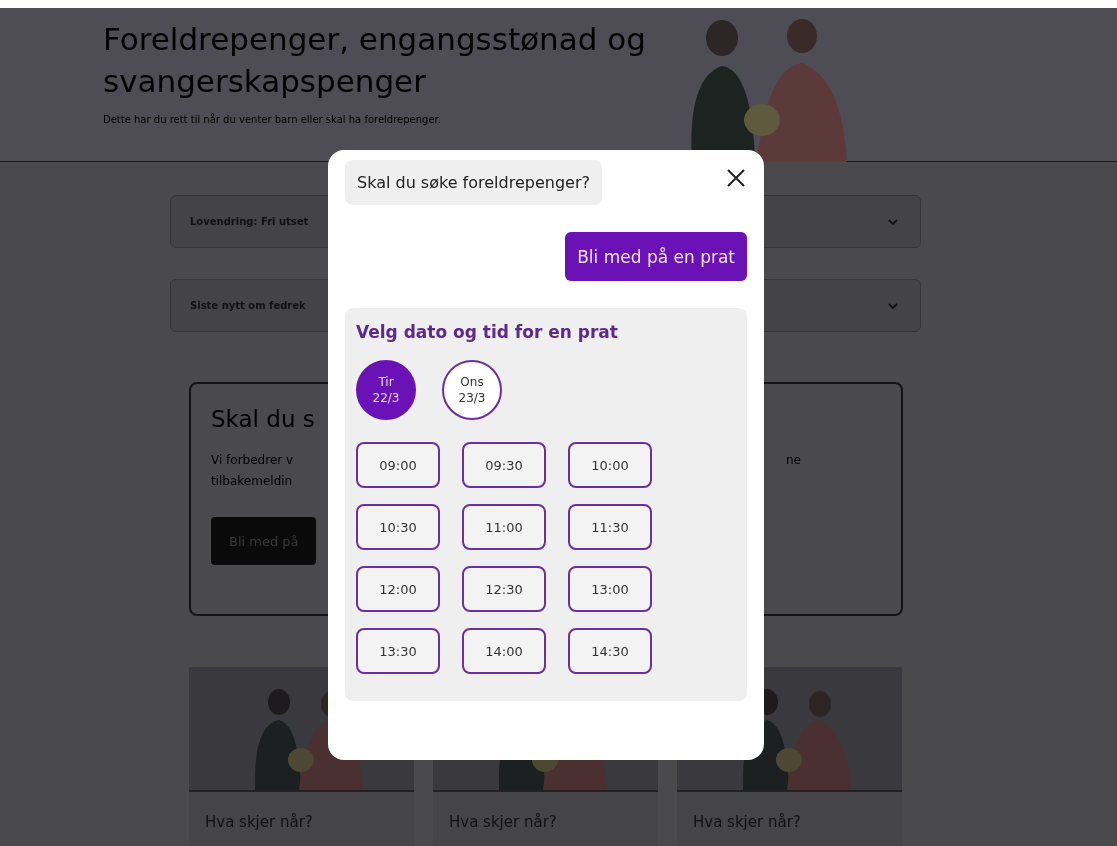 The image size is (1117, 846). I want to click on time-slot: 12:30, so click(504, 589).